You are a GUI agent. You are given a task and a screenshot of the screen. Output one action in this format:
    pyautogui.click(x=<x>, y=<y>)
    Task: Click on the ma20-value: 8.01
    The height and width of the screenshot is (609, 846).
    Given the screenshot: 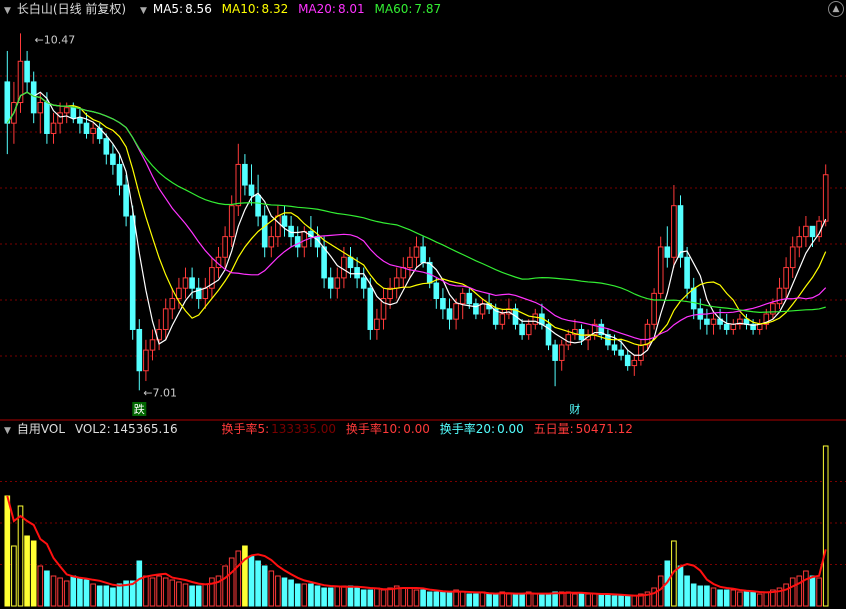 What is the action you would take?
    pyautogui.click(x=351, y=9)
    